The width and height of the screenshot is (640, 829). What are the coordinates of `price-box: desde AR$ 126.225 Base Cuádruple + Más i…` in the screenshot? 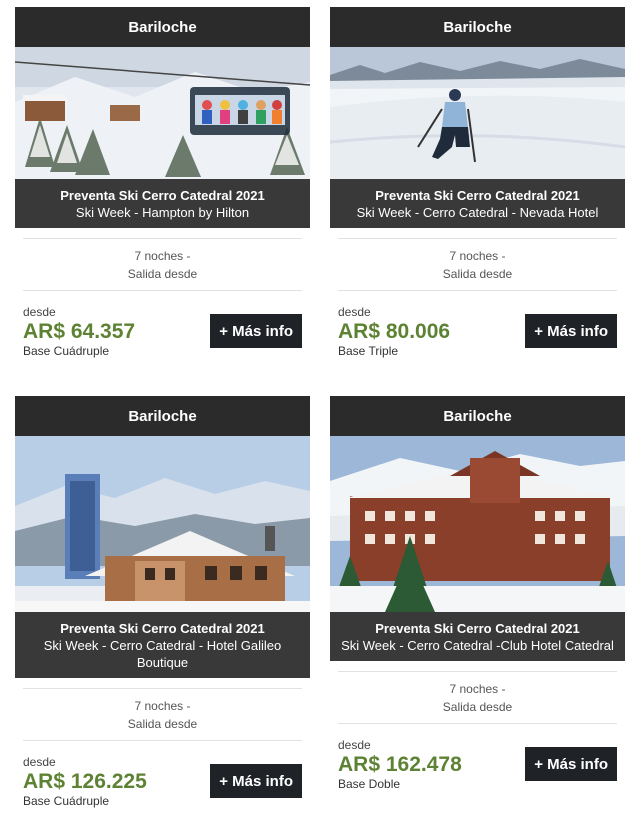 It's located at (162, 787).